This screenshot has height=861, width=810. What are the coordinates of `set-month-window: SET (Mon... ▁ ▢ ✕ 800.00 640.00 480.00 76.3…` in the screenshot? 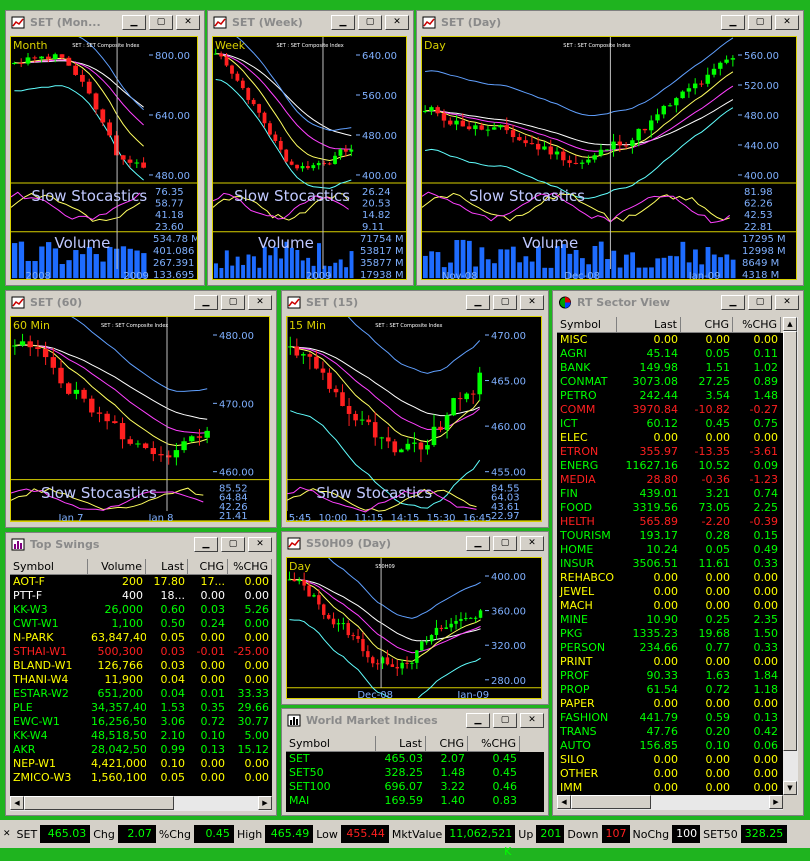 It's located at (105, 148).